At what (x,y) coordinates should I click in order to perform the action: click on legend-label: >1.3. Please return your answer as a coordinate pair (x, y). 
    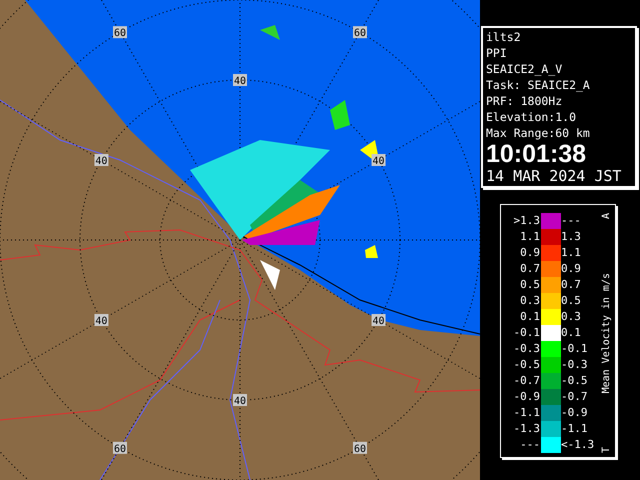
    Looking at the image, I should click on (526, 220).